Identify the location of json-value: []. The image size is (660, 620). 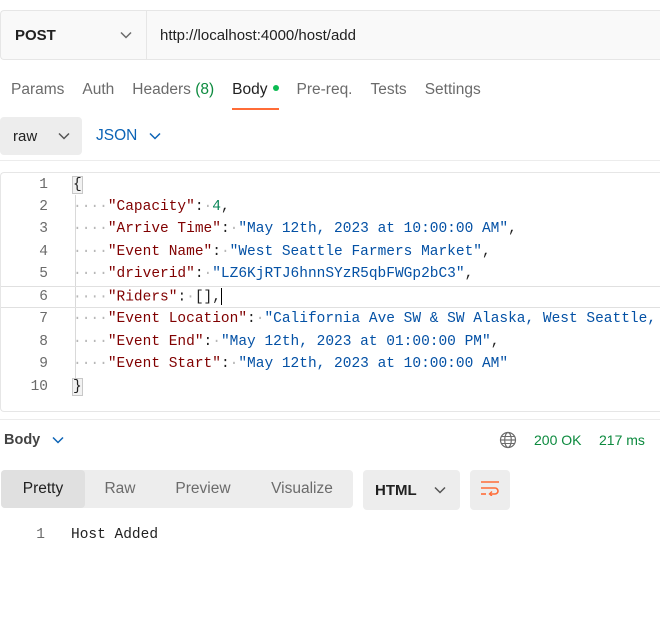
(203, 297).